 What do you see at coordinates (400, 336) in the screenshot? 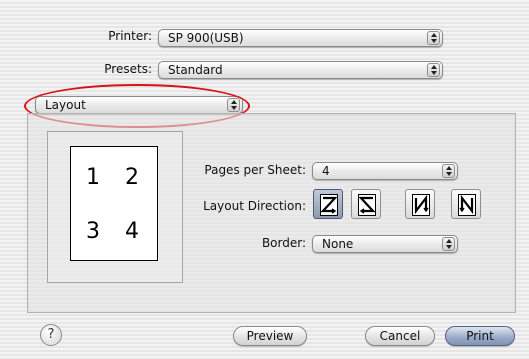
I see `cancel-button: Cancel` at bounding box center [400, 336].